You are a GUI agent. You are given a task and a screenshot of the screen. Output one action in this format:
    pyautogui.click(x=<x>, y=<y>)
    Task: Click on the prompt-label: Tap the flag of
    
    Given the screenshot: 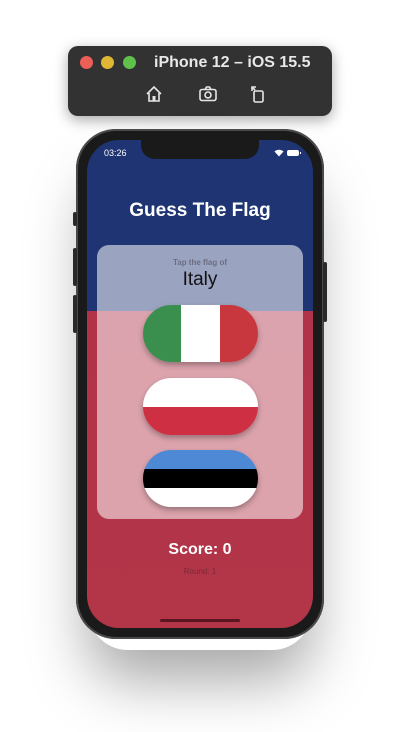 What is the action you would take?
    pyautogui.click(x=200, y=262)
    